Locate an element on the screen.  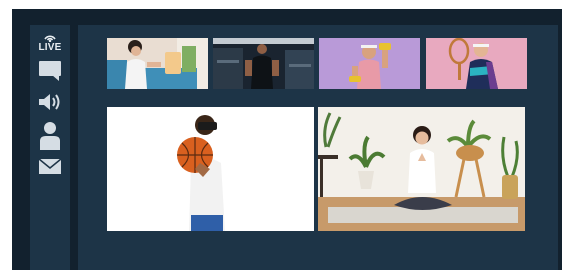
man-in-gym-image is located at coordinates (263, 63).